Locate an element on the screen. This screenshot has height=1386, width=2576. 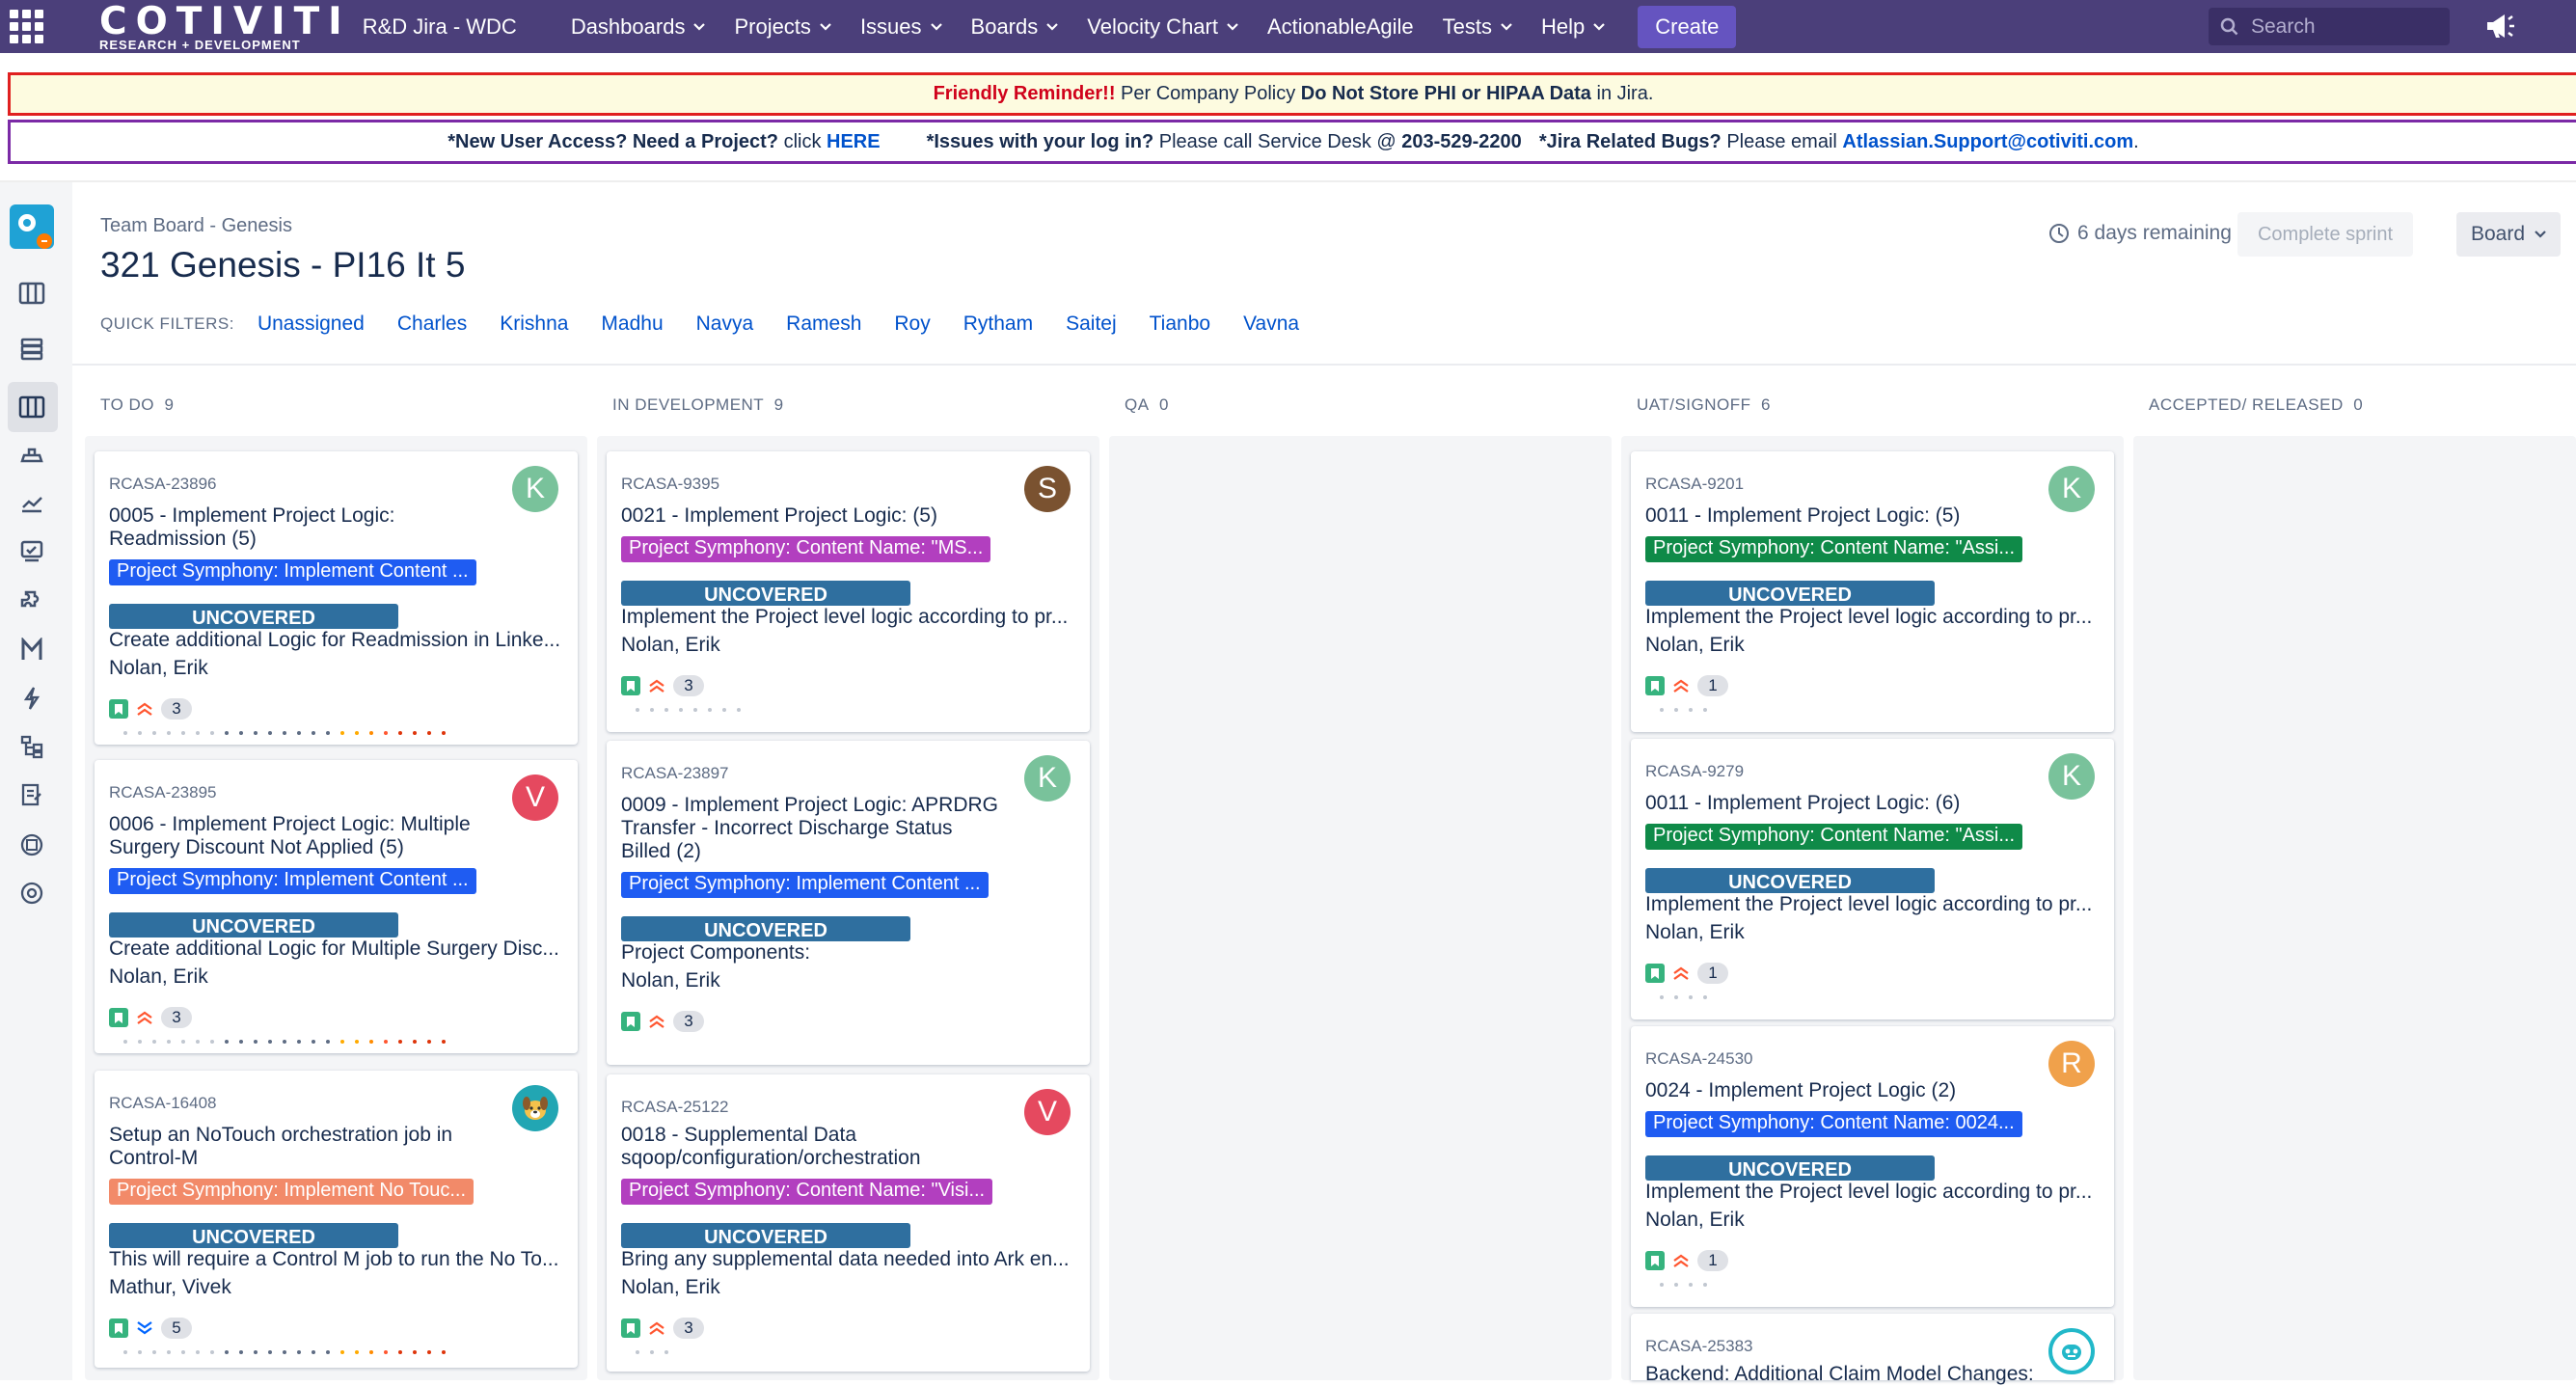
releases-icon is located at coordinates (31, 455).